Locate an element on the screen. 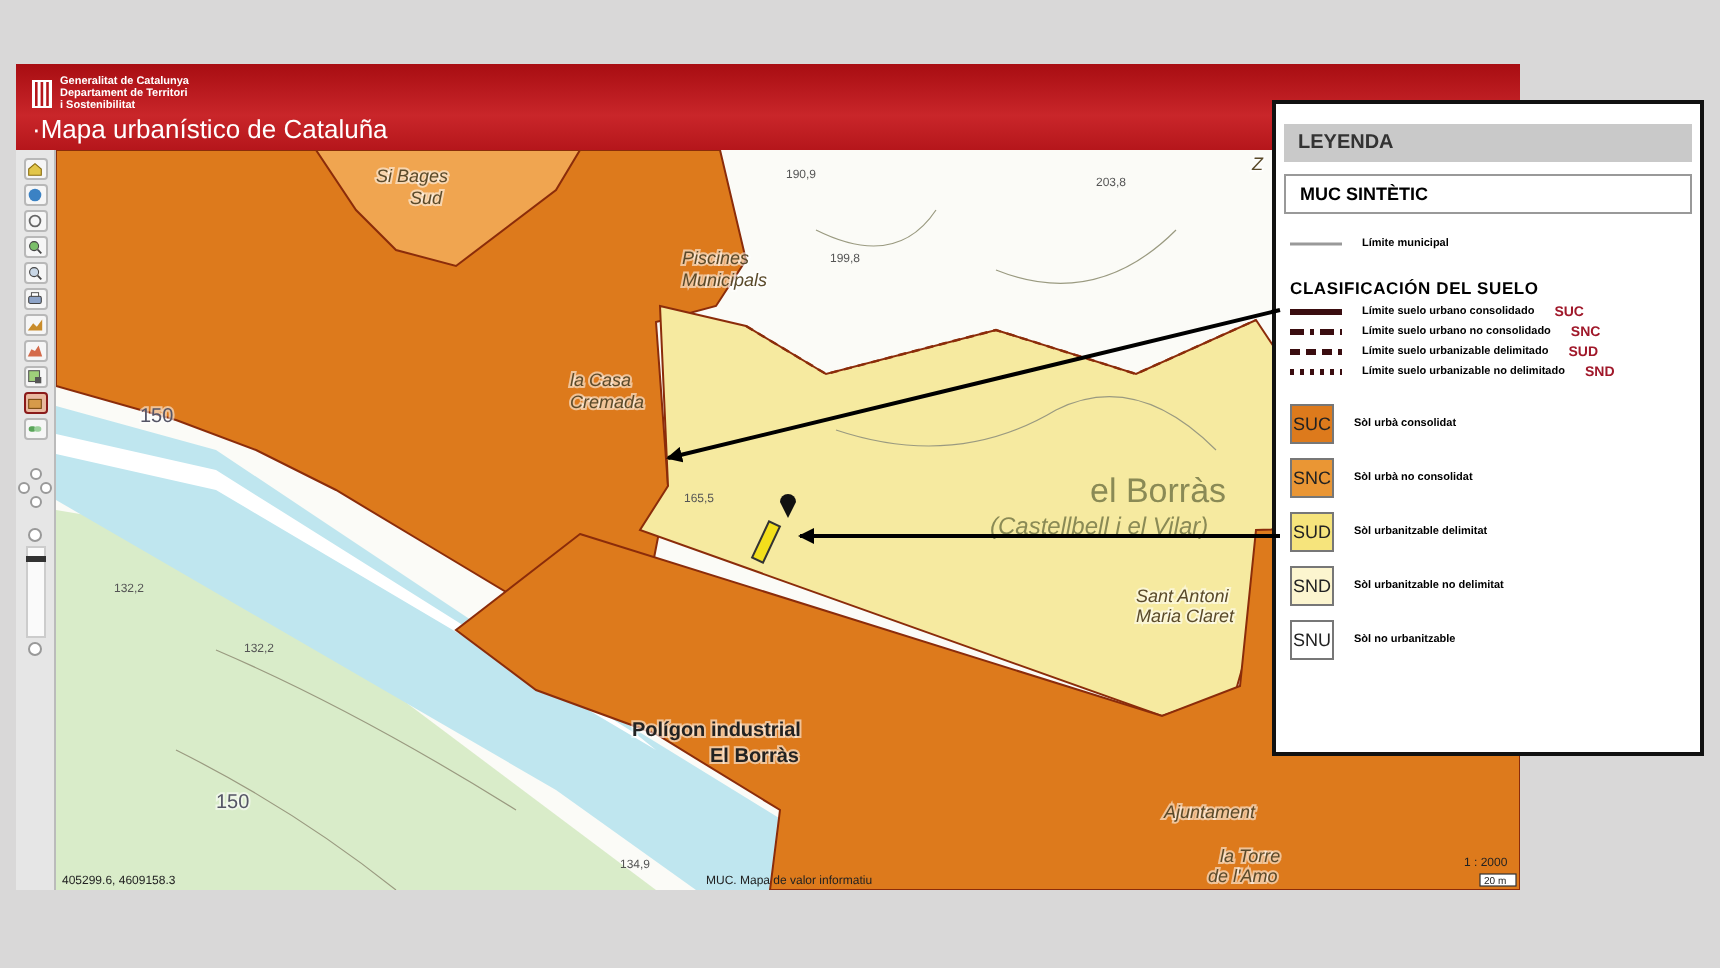 This screenshot has width=1720, height=968. place-label: de l'Amo is located at coordinates (1243, 876).